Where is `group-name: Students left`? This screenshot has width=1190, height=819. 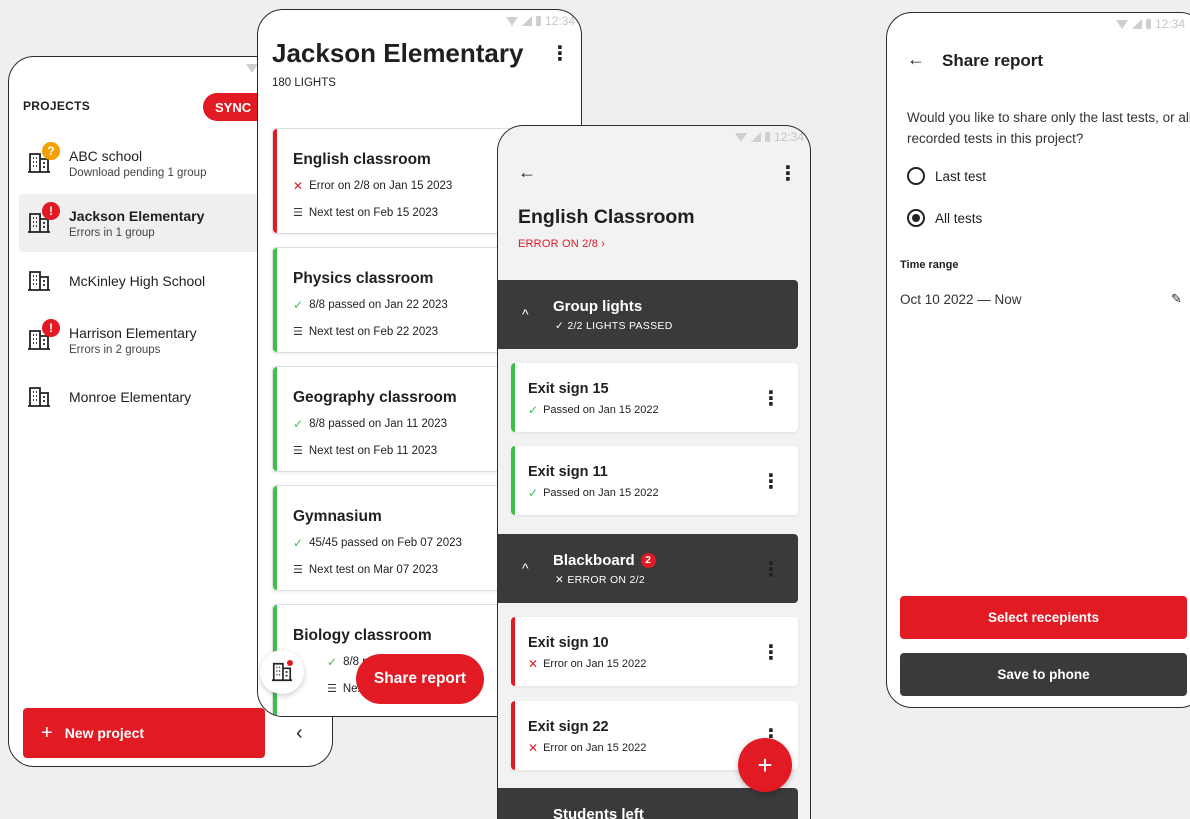 group-name: Students left is located at coordinates (598, 812).